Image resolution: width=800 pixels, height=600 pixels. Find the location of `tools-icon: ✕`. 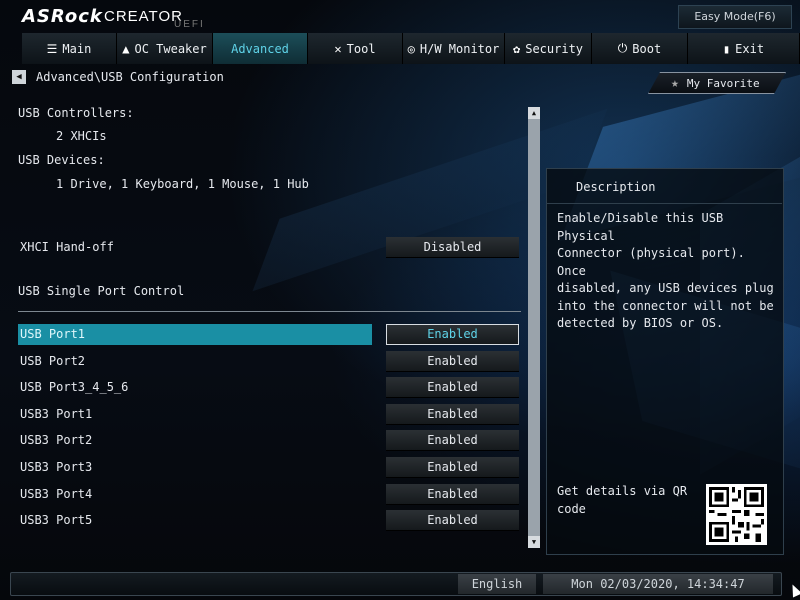

tools-icon: ✕ is located at coordinates (338, 48).